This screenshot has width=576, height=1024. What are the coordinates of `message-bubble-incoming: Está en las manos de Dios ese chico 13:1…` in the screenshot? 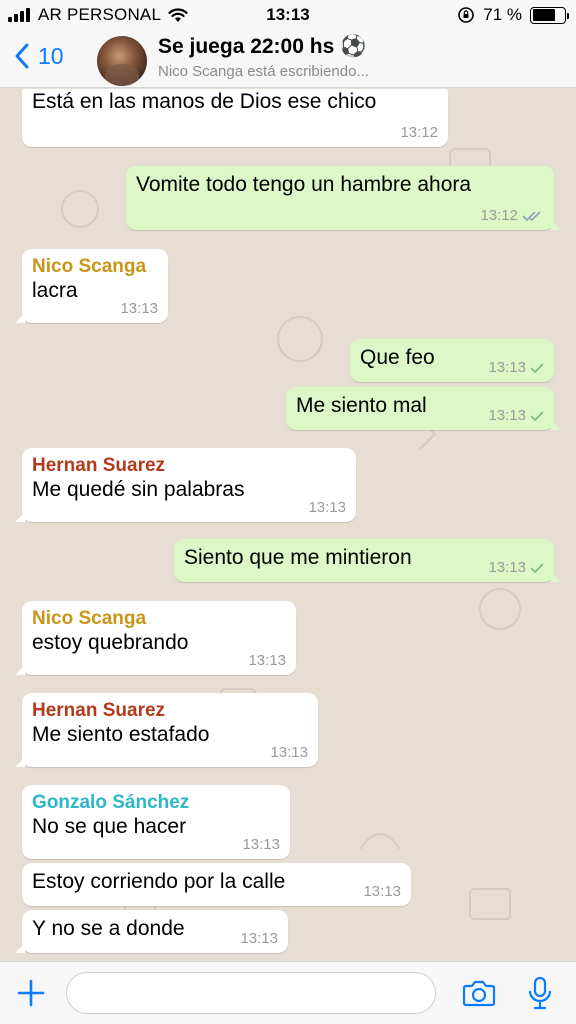 It's located at (235, 118).